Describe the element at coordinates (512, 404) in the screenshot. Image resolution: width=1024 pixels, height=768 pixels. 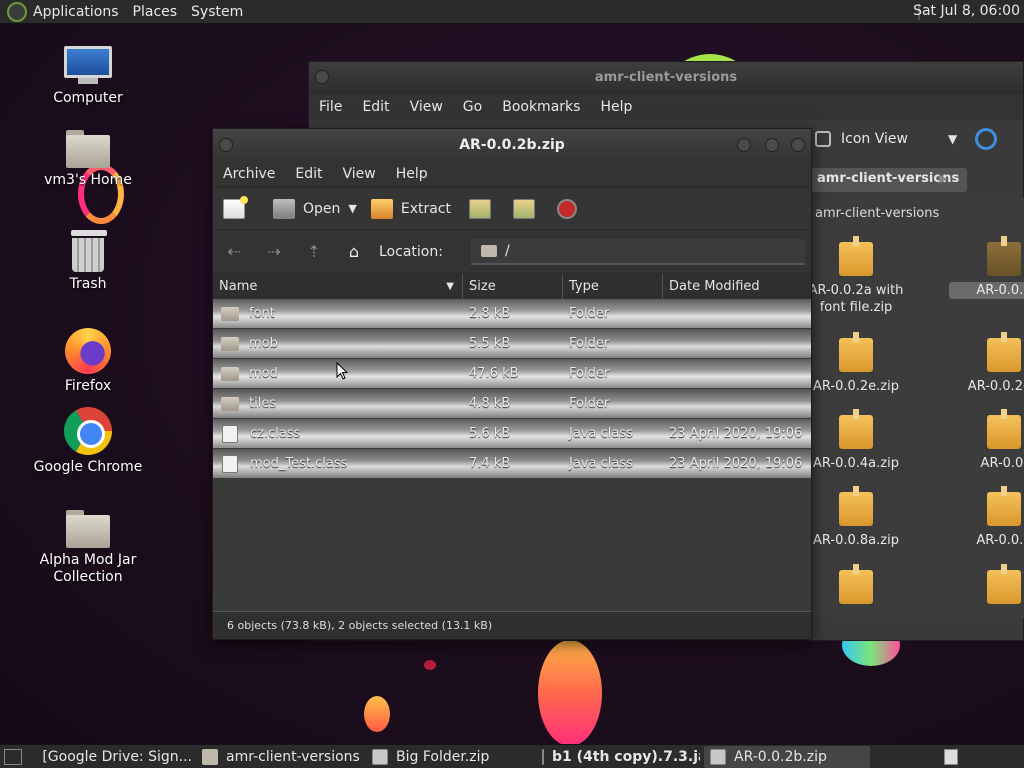
I see `table-row: tiles 4.8 kB Folder` at that location.